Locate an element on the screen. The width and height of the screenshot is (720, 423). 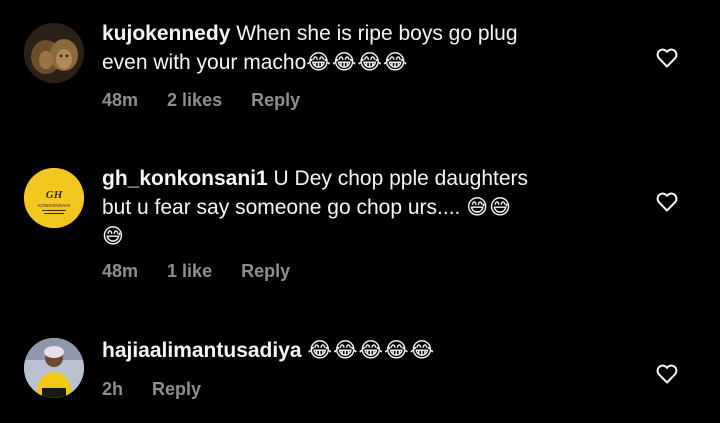
username: kujokennedy is located at coordinates (166, 33).